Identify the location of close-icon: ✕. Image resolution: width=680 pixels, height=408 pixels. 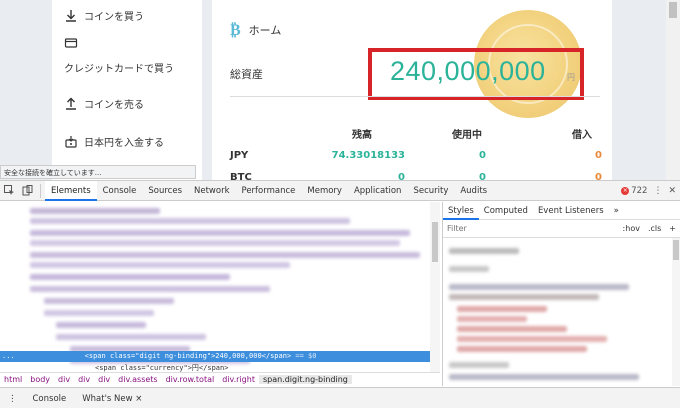
(672, 191).